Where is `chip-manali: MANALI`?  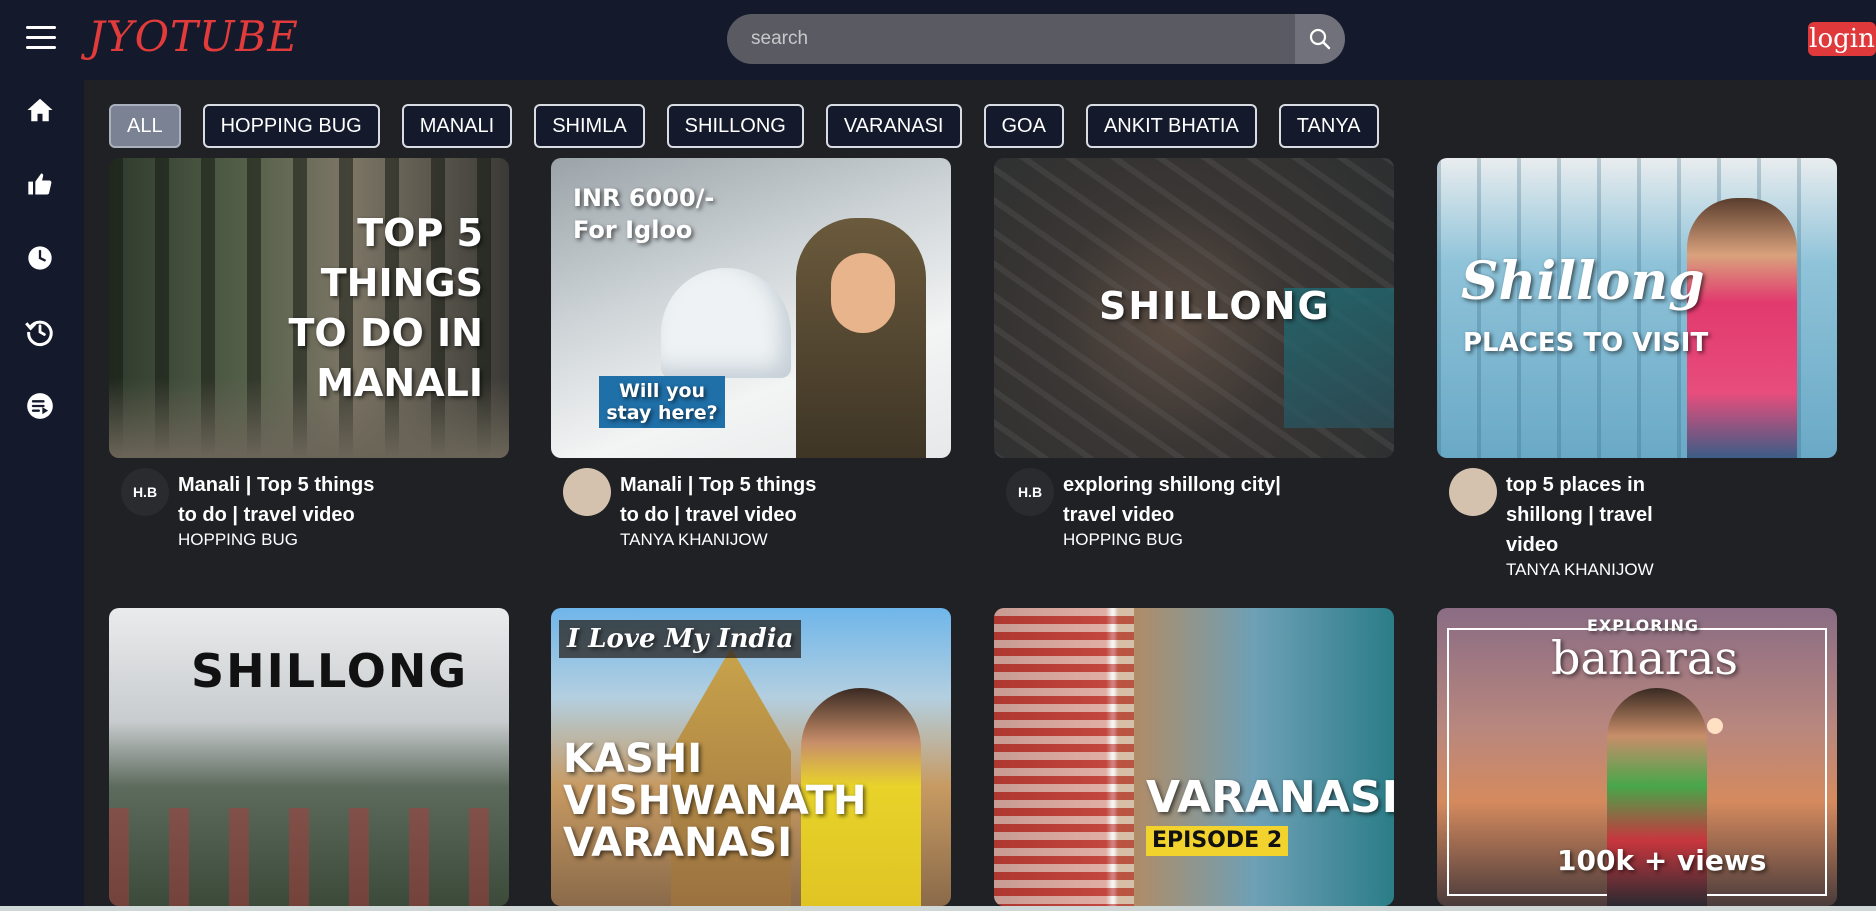
chip-manali: MANALI is located at coordinates (457, 126).